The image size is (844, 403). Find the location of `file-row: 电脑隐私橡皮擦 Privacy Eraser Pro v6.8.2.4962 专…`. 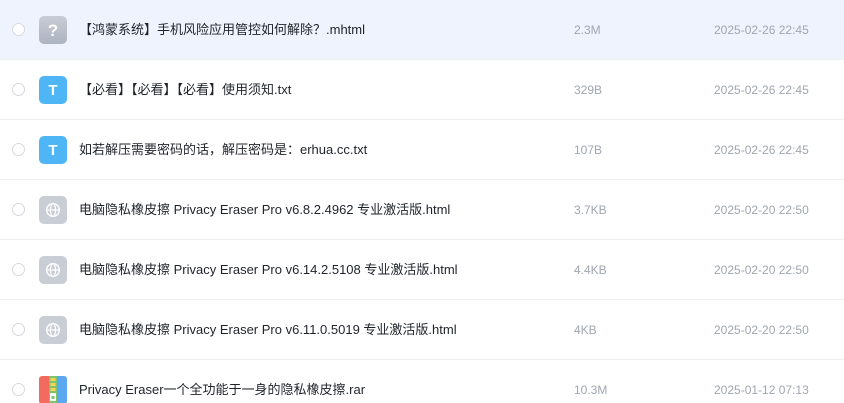

file-row: 电脑隐私橡皮擦 Privacy Eraser Pro v6.8.2.4962 专… is located at coordinates (422, 210).